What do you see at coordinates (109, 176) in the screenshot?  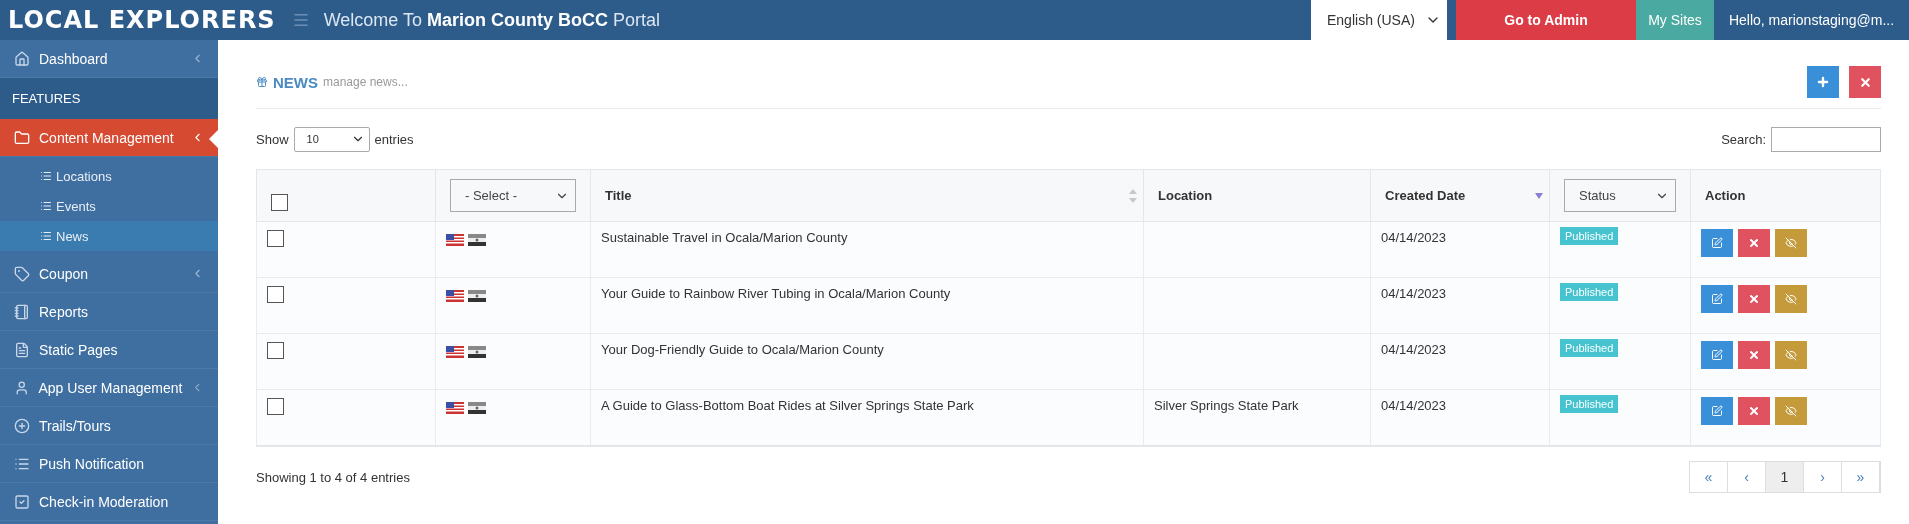 I see `sidebar-subitem: Locations` at bounding box center [109, 176].